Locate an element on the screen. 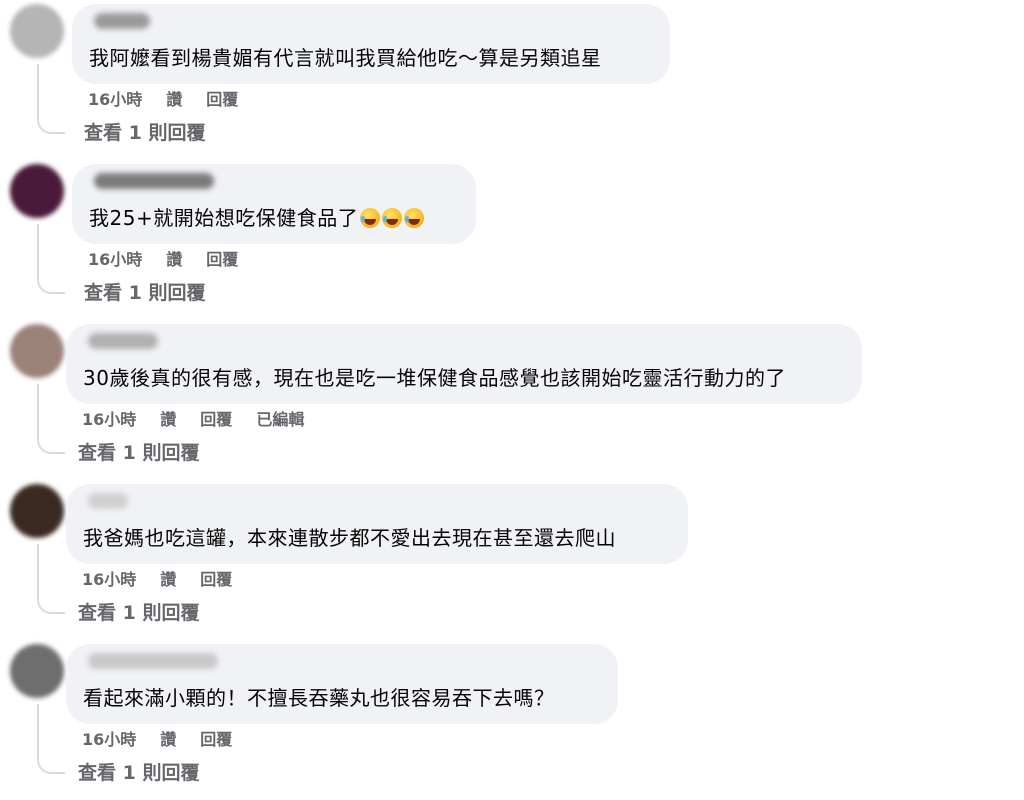 The width and height of the screenshot is (1024, 800). comment-text: 30歲後真的很有感，現在也是吃一堆保健食品感覺也該開始吃靈活行動力的了 is located at coordinates (434, 378).